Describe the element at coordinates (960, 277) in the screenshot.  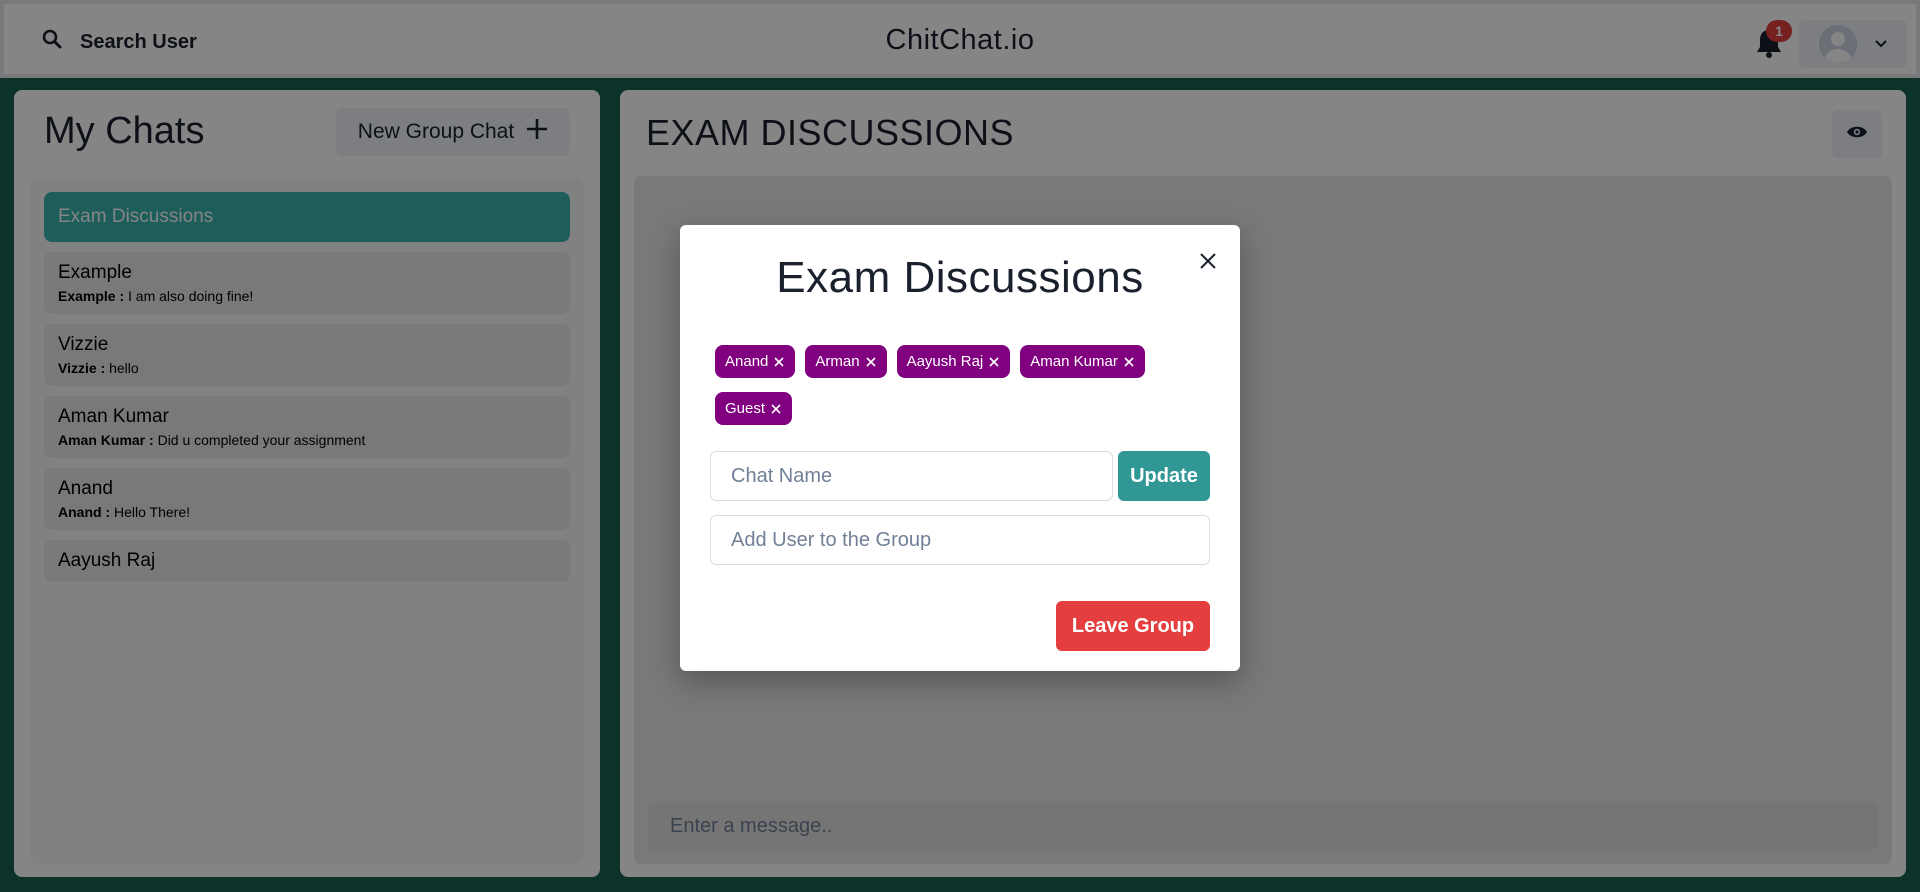
I see `modal-title: Exam Discussions` at that location.